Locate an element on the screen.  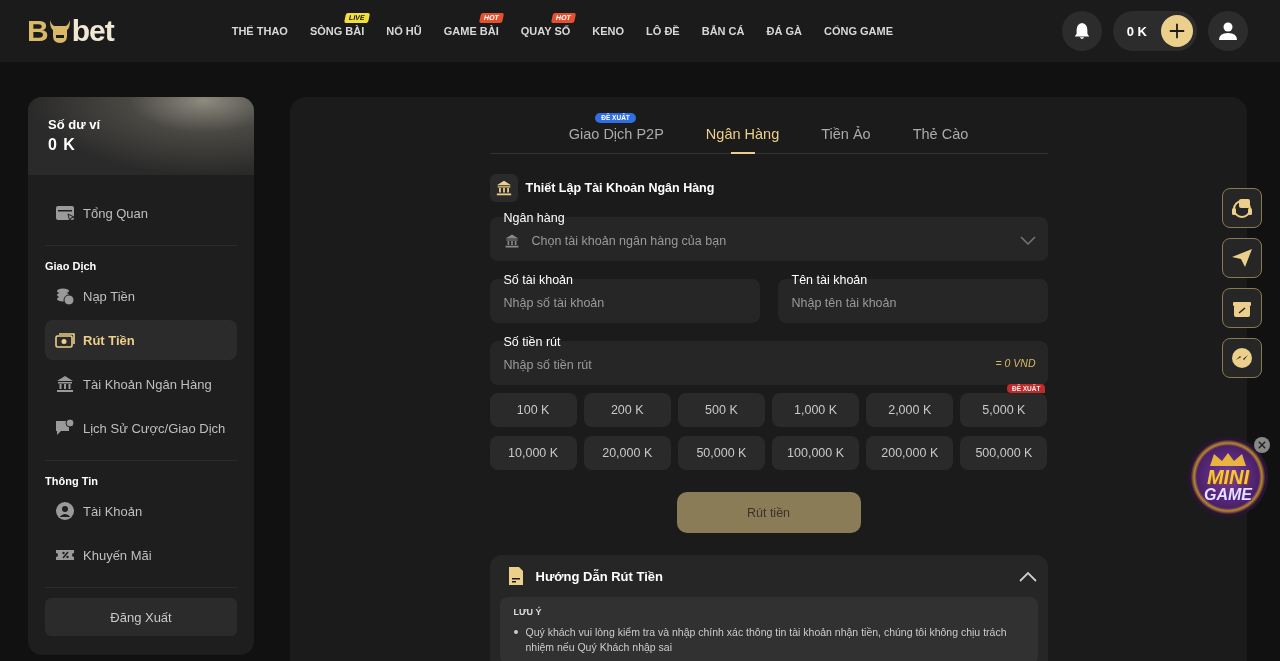
collapse-toggle is located at coordinates (1027, 576).